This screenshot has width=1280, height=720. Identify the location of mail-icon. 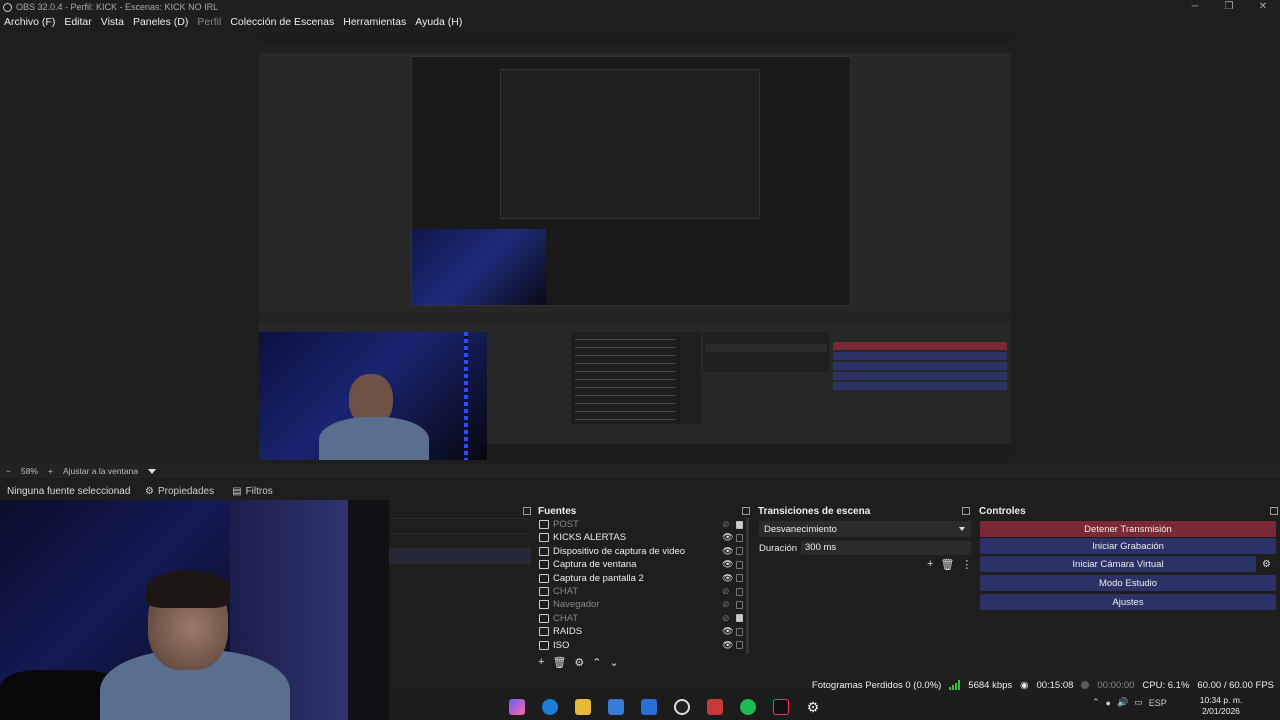
(649, 707).